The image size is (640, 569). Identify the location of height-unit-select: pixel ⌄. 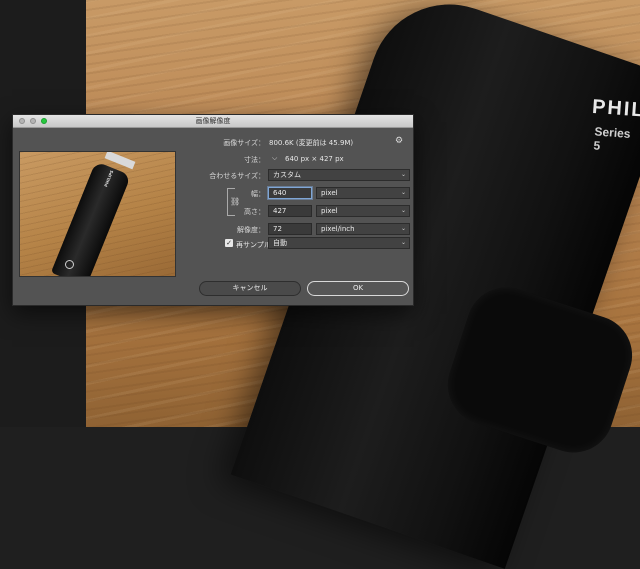
(363, 211).